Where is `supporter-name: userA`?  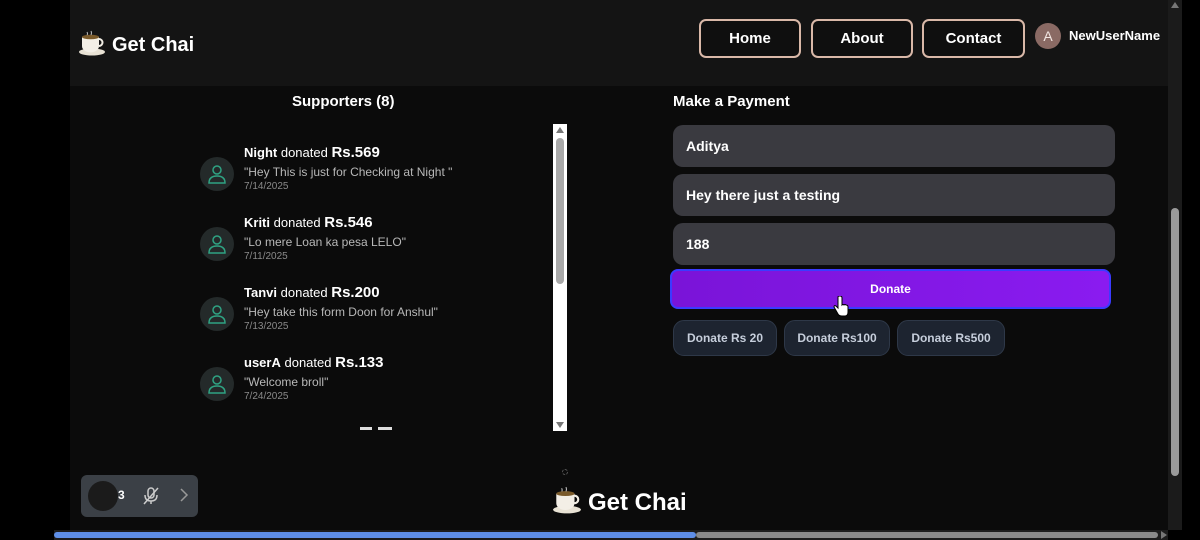
supporter-name: userA is located at coordinates (262, 362).